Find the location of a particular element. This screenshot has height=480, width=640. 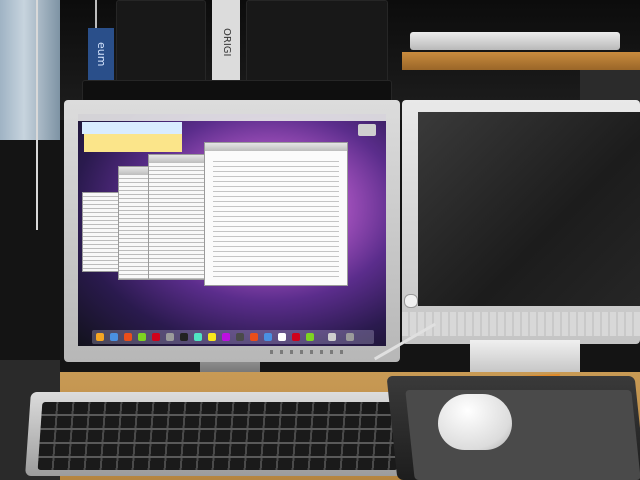

terminal-icon is located at coordinates (184, 337).